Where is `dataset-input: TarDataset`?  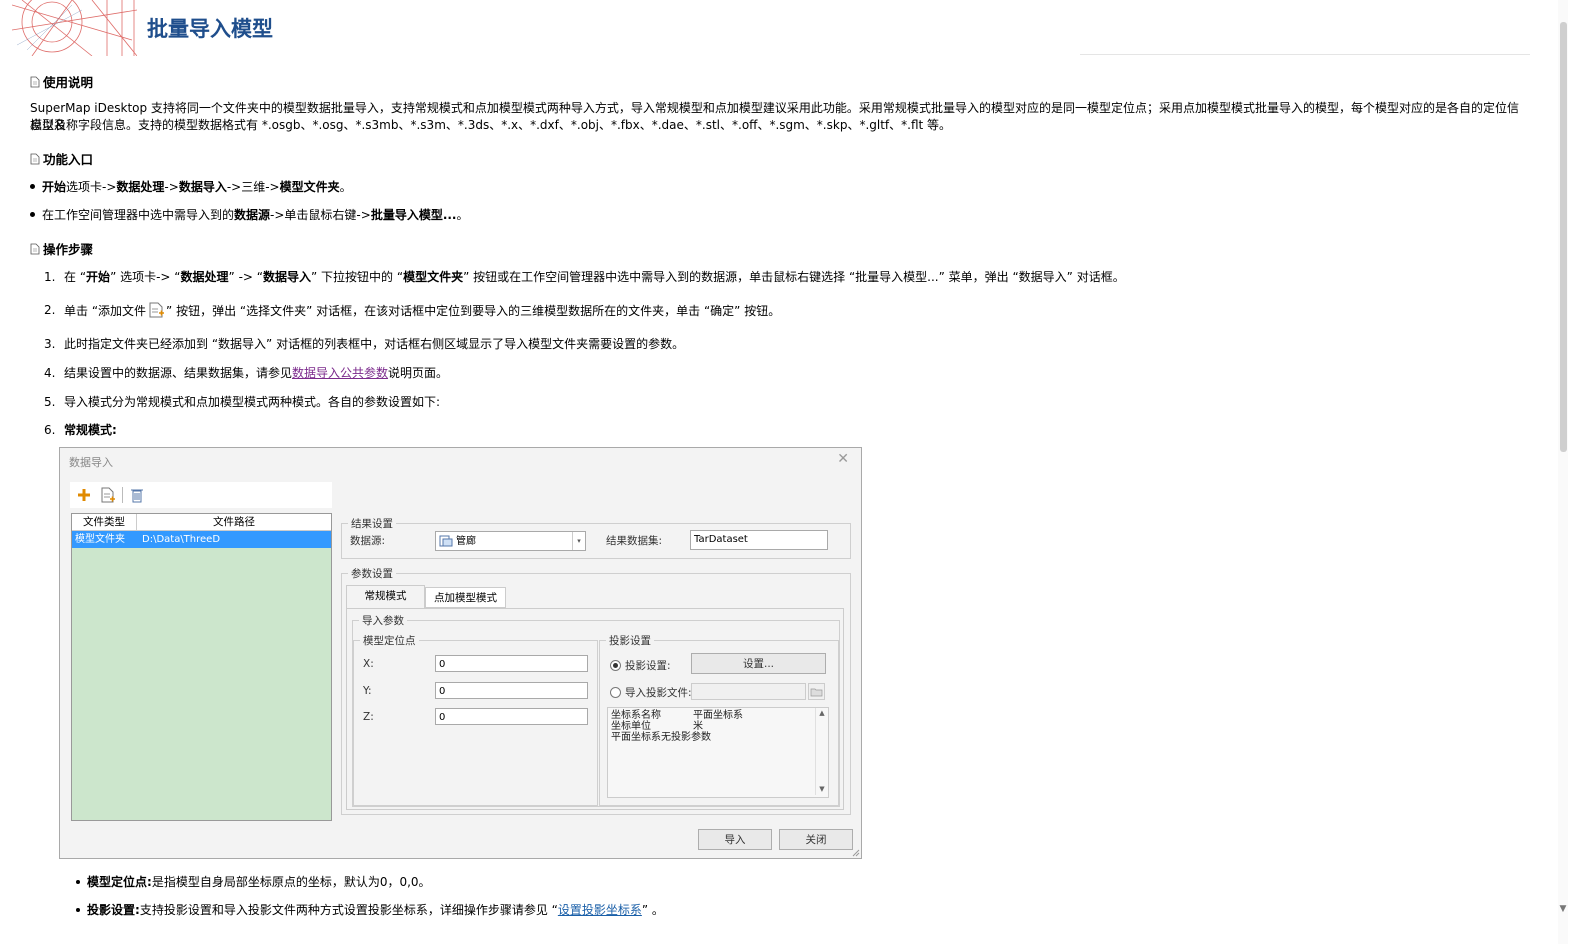 dataset-input: TarDataset is located at coordinates (759, 540).